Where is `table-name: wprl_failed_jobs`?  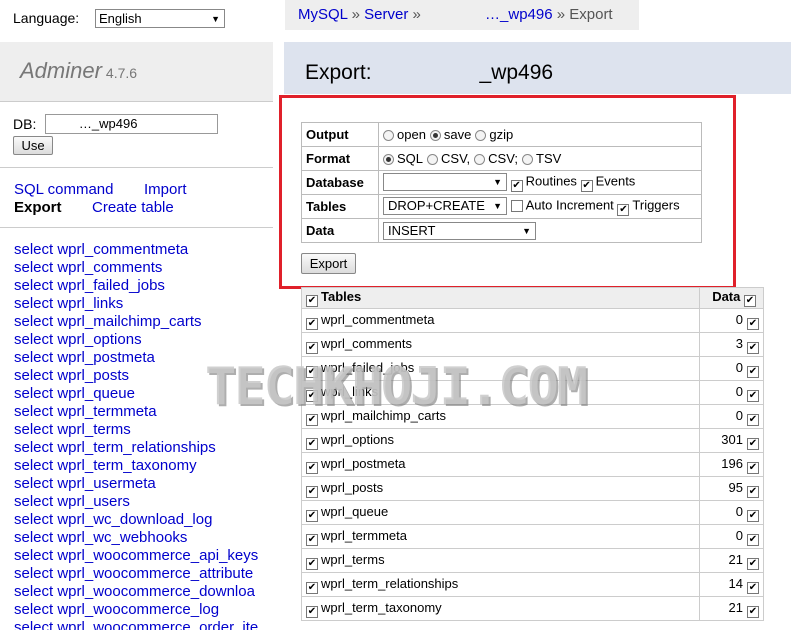
table-name: wprl_failed_jobs is located at coordinates (368, 367).